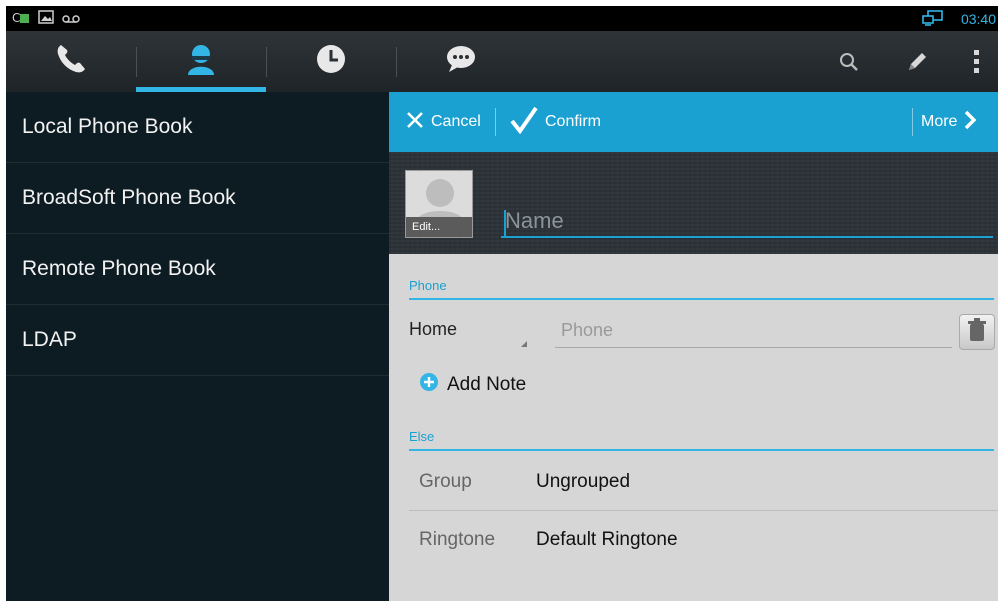 The width and height of the screenshot is (998, 601). What do you see at coordinates (470, 334) in the screenshot?
I see `phone-type-select: Home` at bounding box center [470, 334].